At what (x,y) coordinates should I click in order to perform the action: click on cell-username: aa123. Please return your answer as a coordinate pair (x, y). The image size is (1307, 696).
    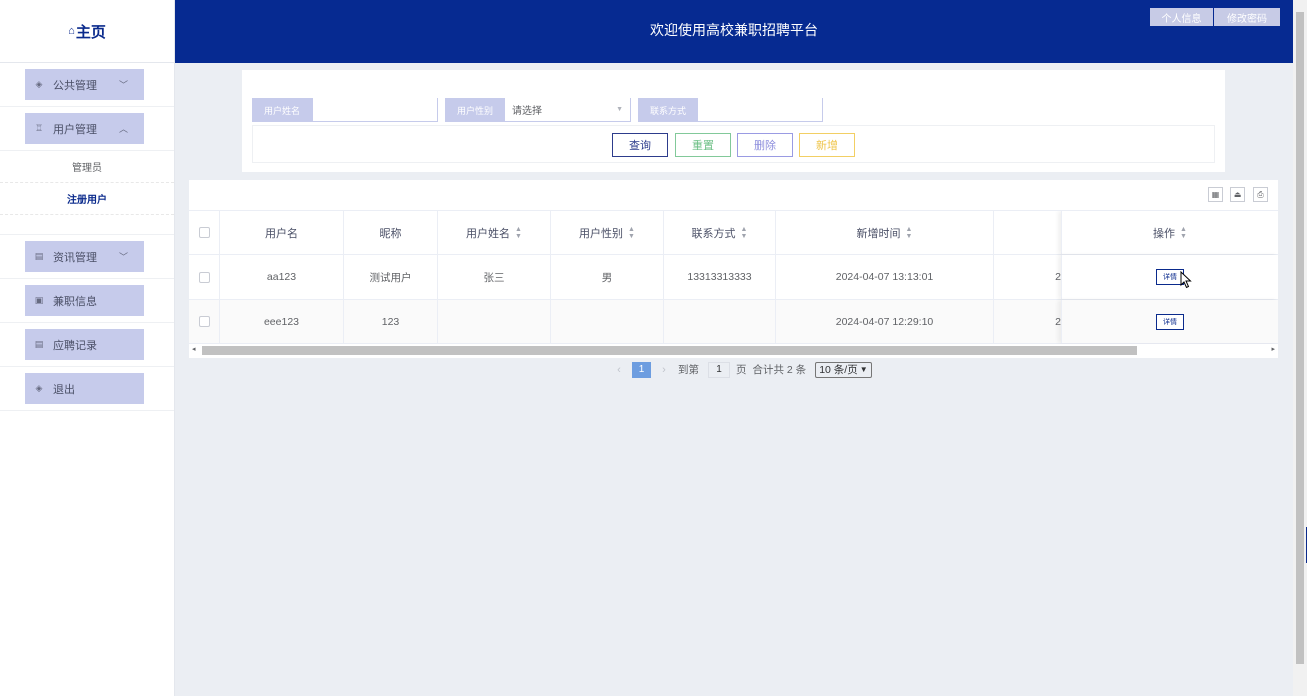
    Looking at the image, I should click on (282, 277).